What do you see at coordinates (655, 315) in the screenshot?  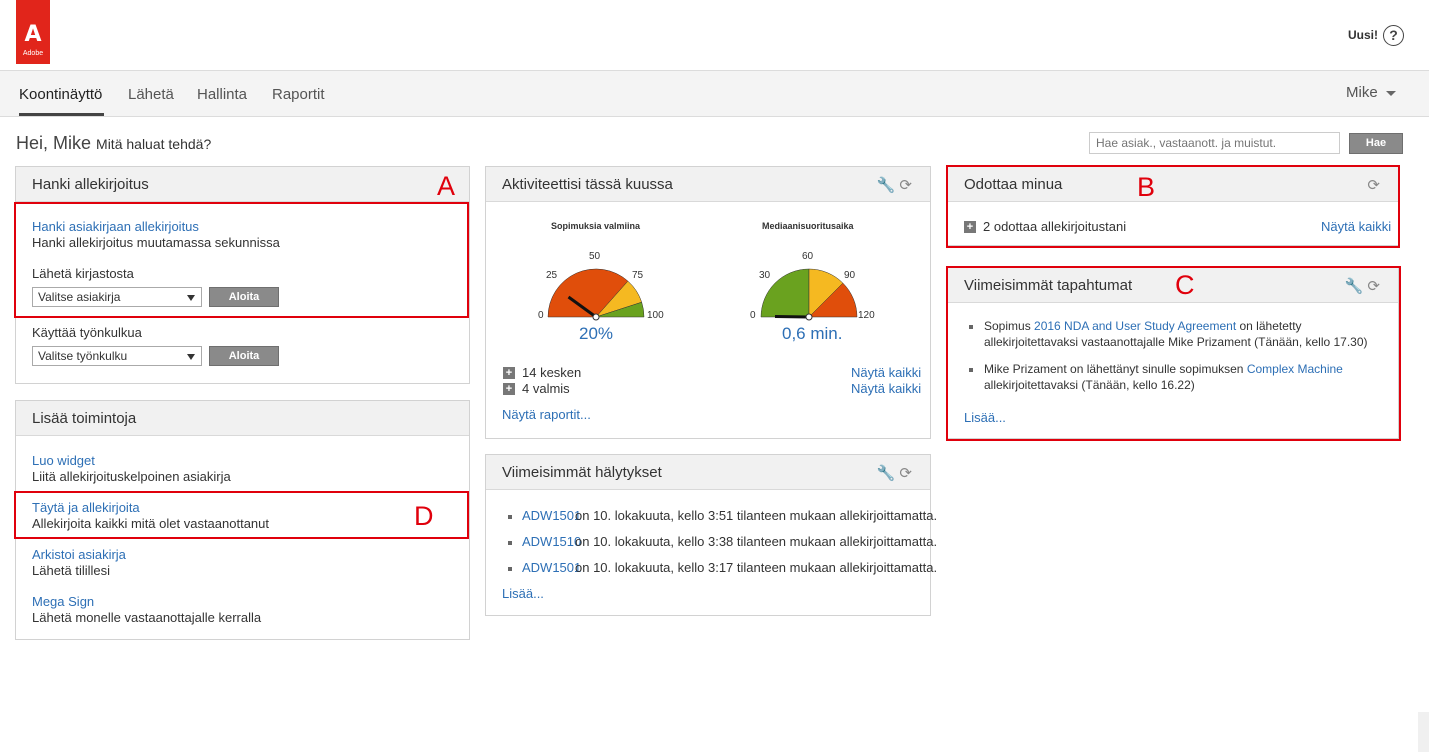 I see `gauge-tick: 100` at bounding box center [655, 315].